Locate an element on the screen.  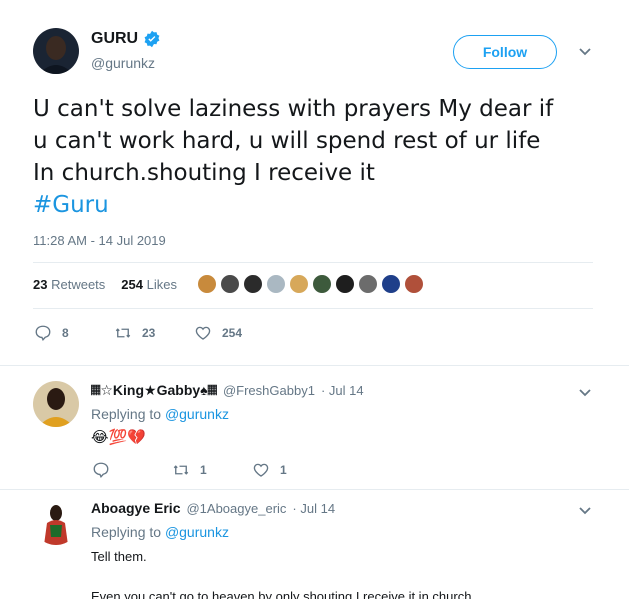
retweet-count: 23 is located at coordinates (149, 333).